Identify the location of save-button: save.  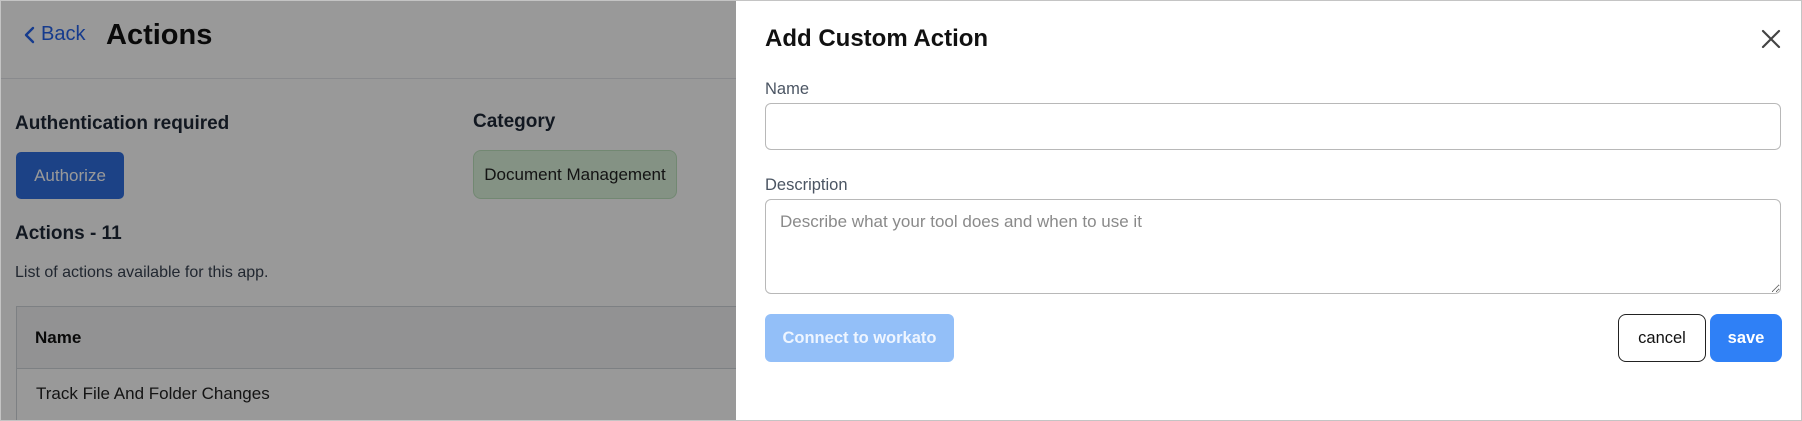
(1746, 338).